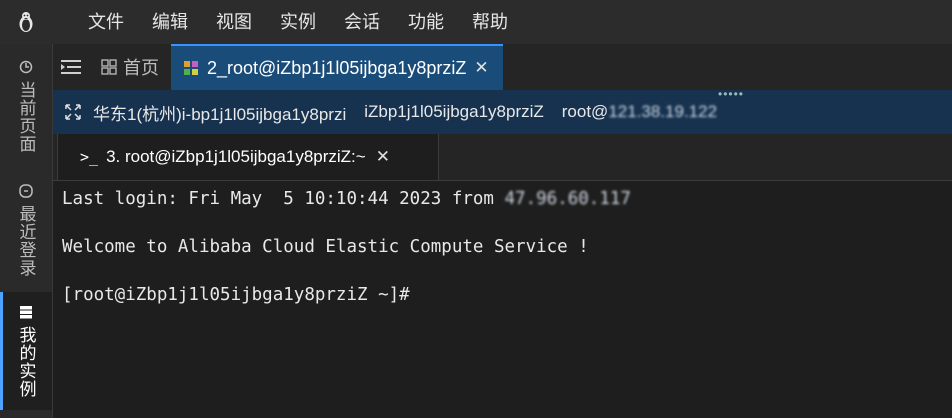  I want to click on linux-tux-icon, so click(26, 22).